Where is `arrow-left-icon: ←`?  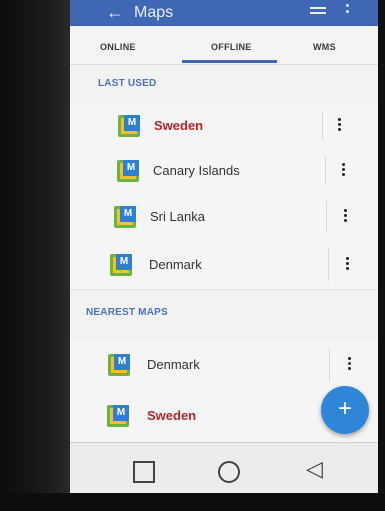
arrow-left-icon: ← is located at coordinates (115, 12).